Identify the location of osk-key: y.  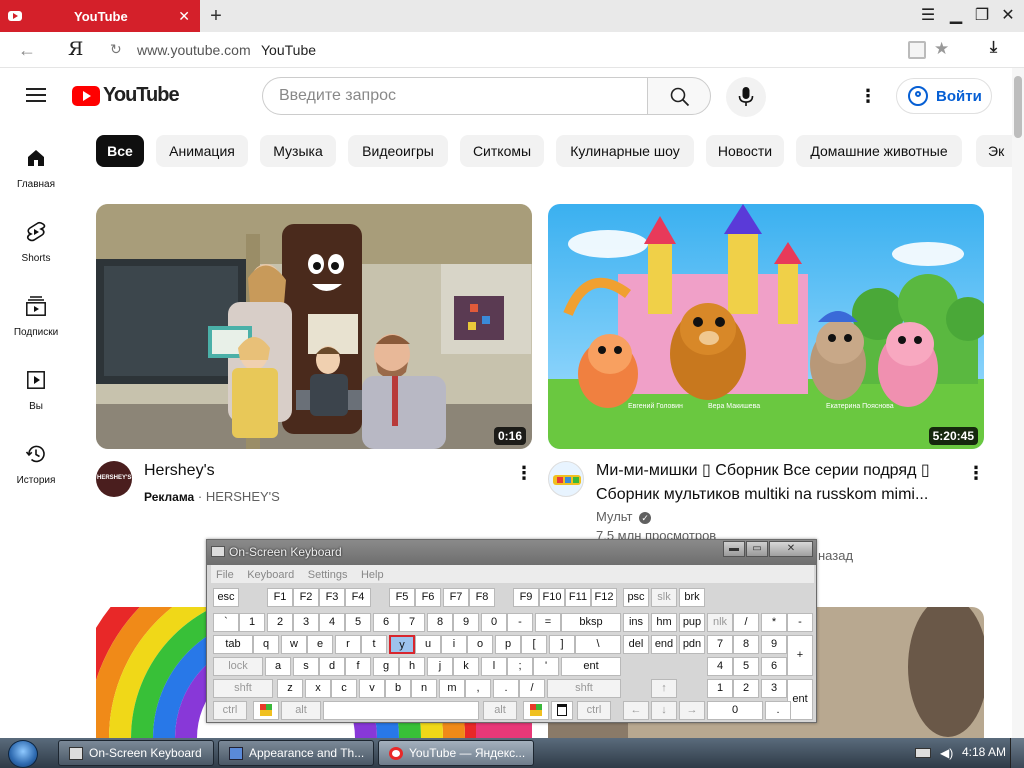
(402, 644).